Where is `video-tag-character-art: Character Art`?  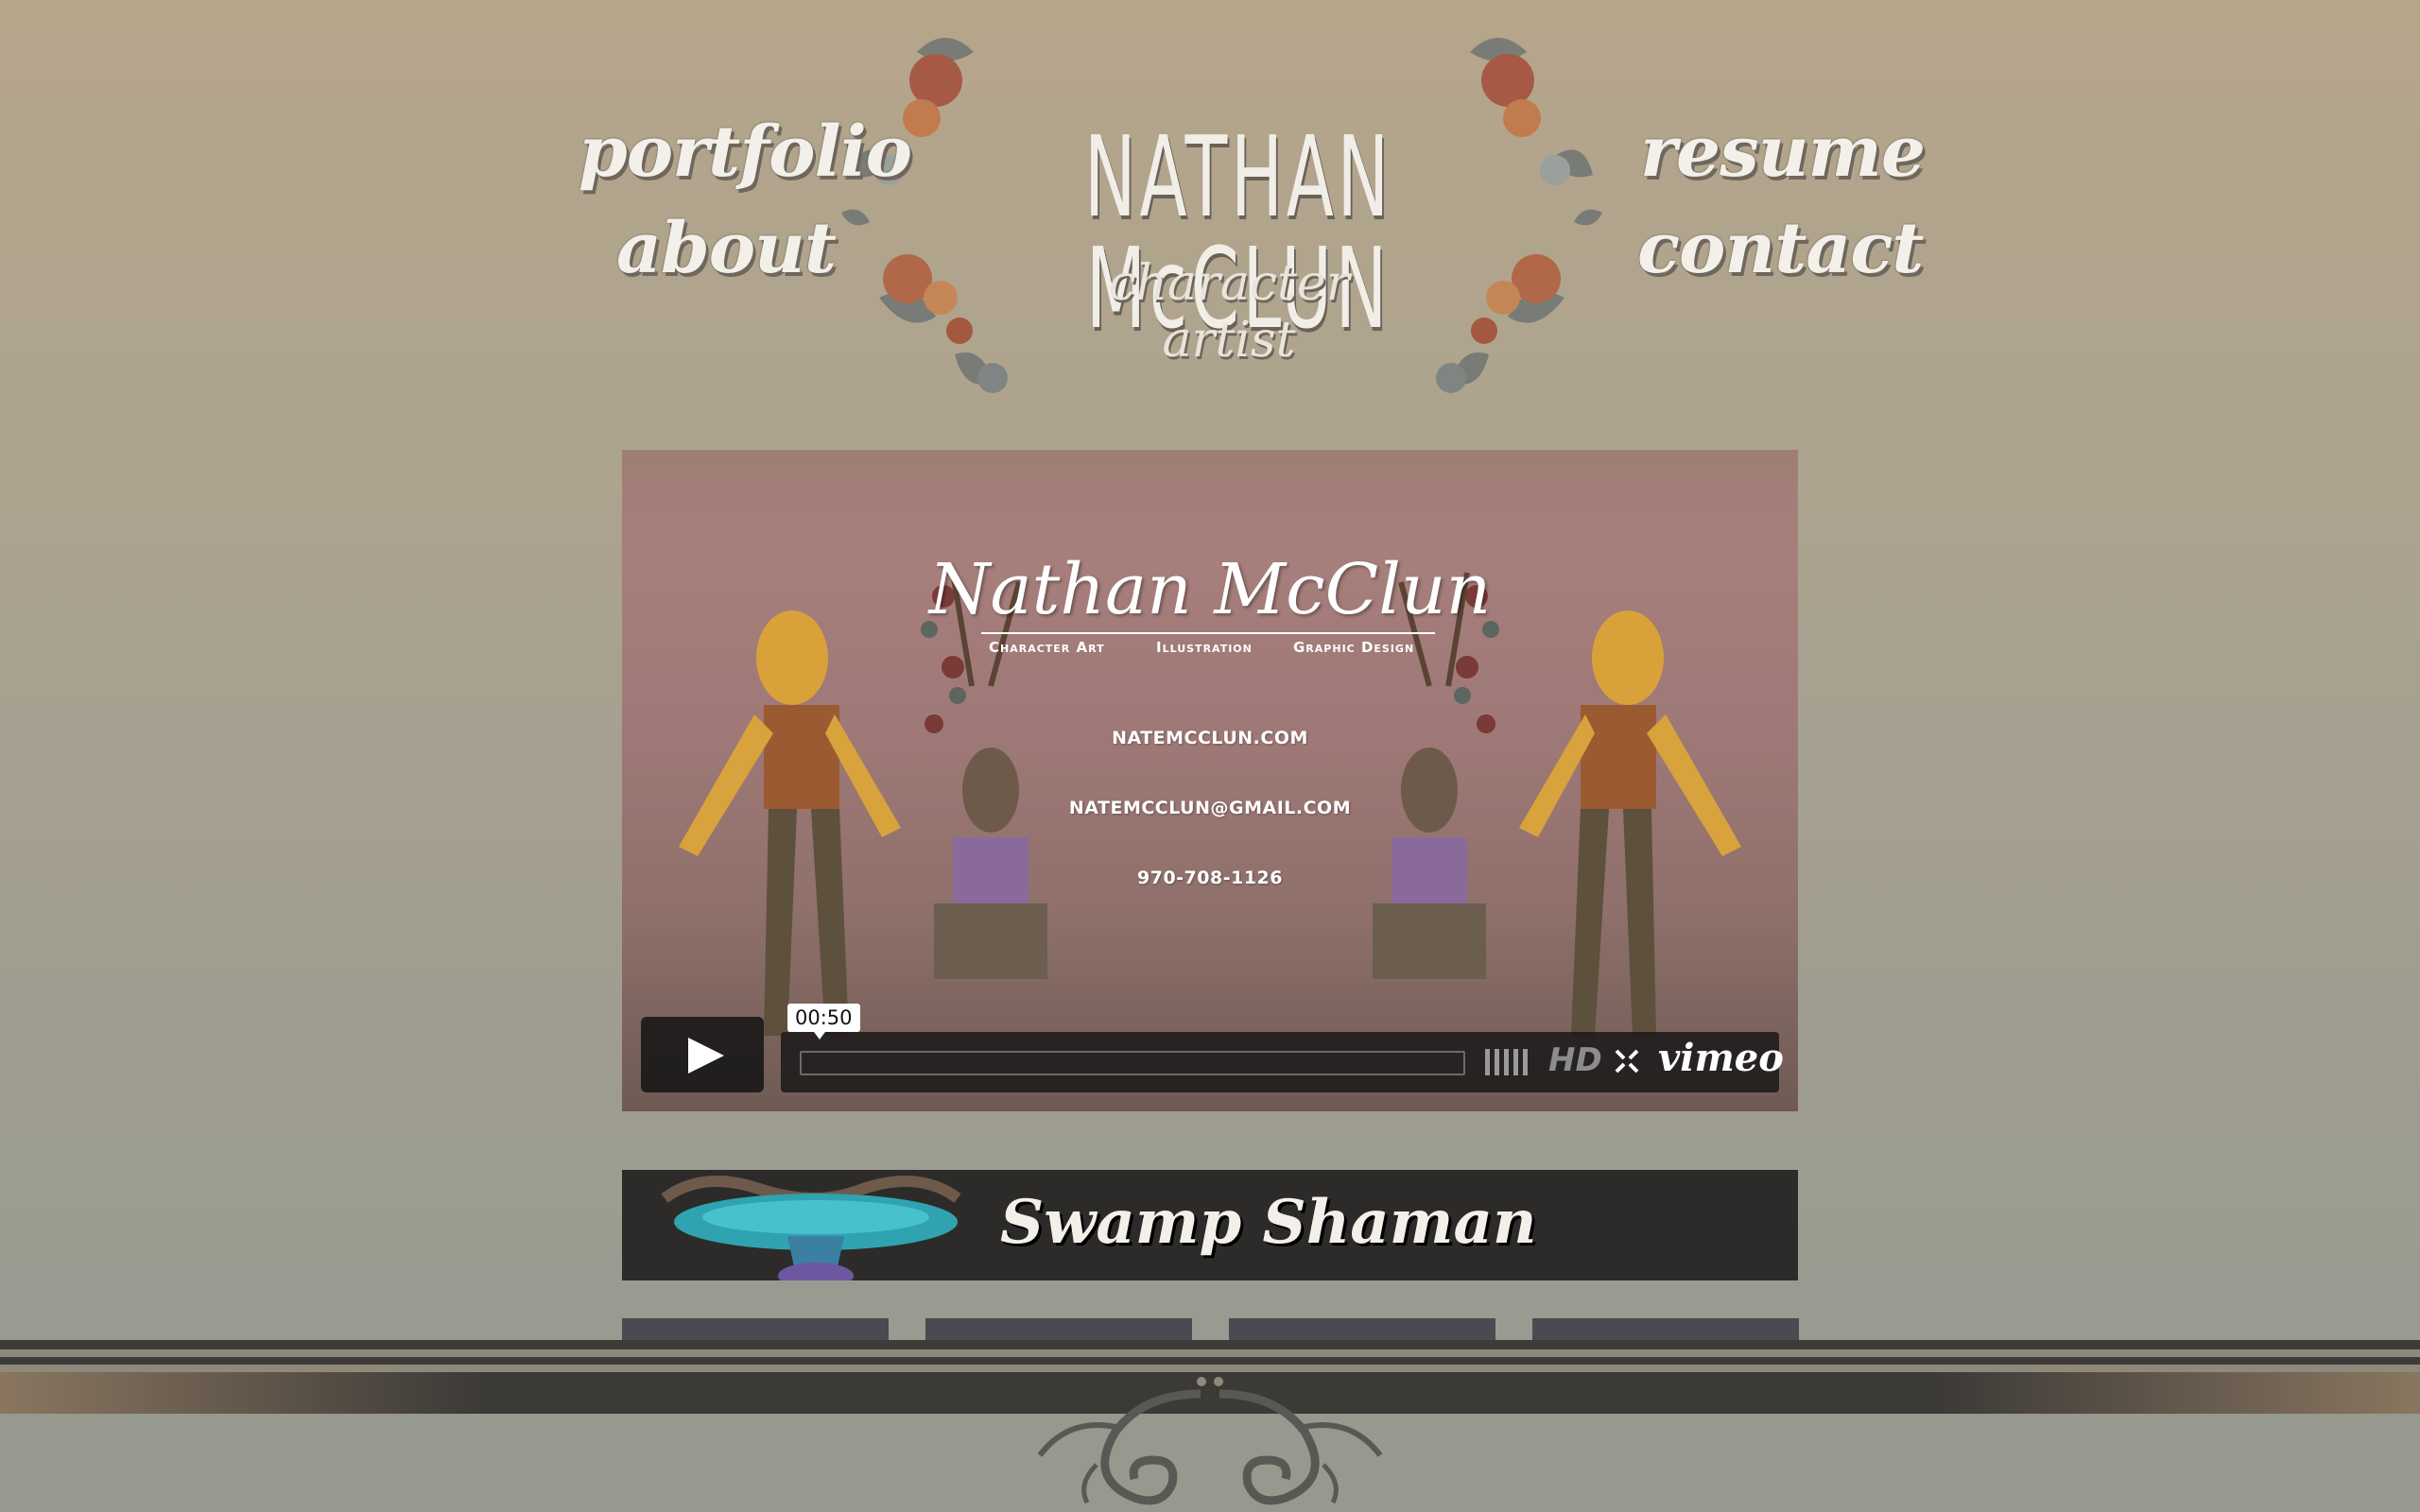 video-tag-character-art: Character Art is located at coordinates (1047, 647).